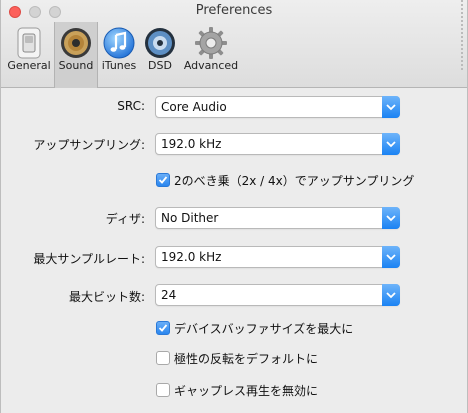 This screenshot has height=413, width=468. Describe the element at coordinates (76, 65) in the screenshot. I see `tab-sound-label: Sound` at that location.